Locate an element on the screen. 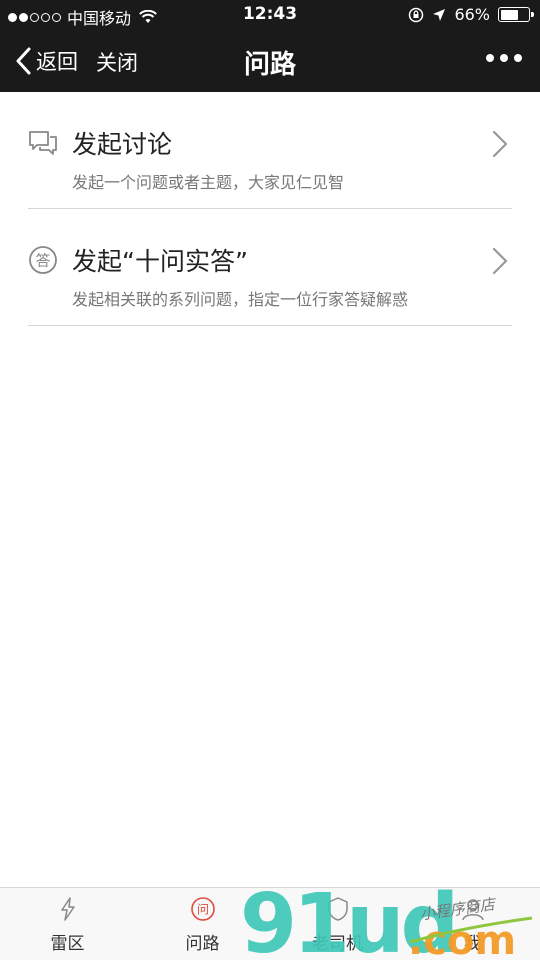  chevron-left-icon is located at coordinates (23, 61).